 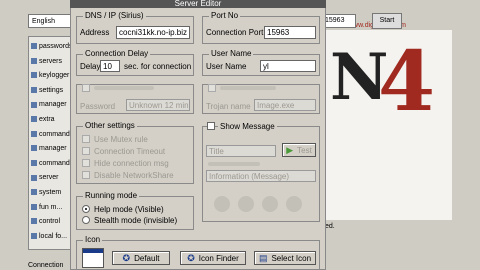 What do you see at coordinates (54, 76) in the screenshot?
I see `tree-item-label: keylogger` at bounding box center [54, 76].